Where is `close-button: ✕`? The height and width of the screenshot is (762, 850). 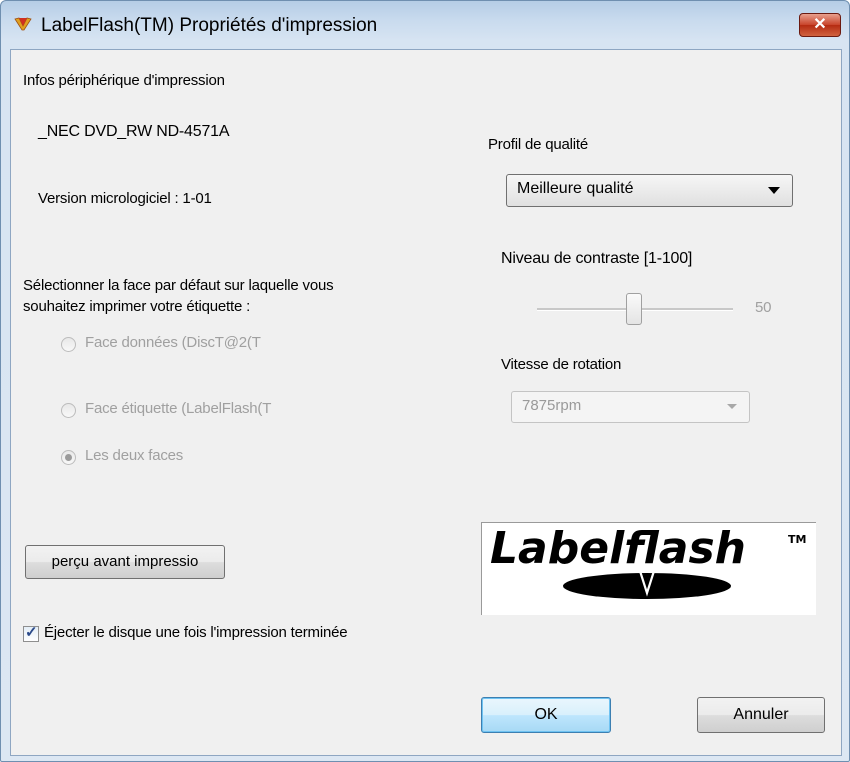
close-button: ✕ is located at coordinates (820, 25).